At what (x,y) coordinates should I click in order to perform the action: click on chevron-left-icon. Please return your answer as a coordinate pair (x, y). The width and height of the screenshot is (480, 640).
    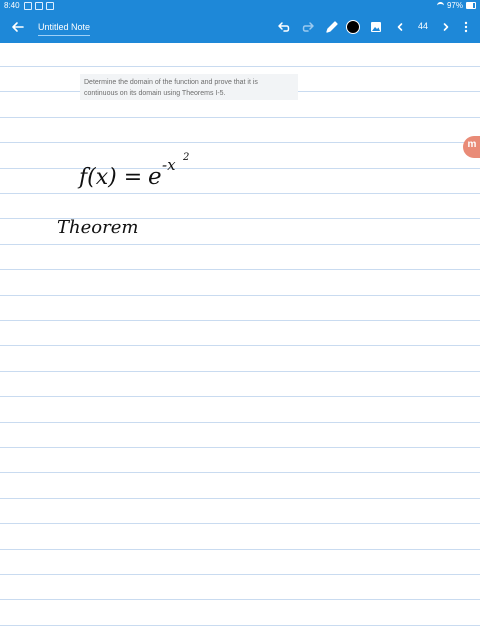
    Looking at the image, I should click on (400, 27).